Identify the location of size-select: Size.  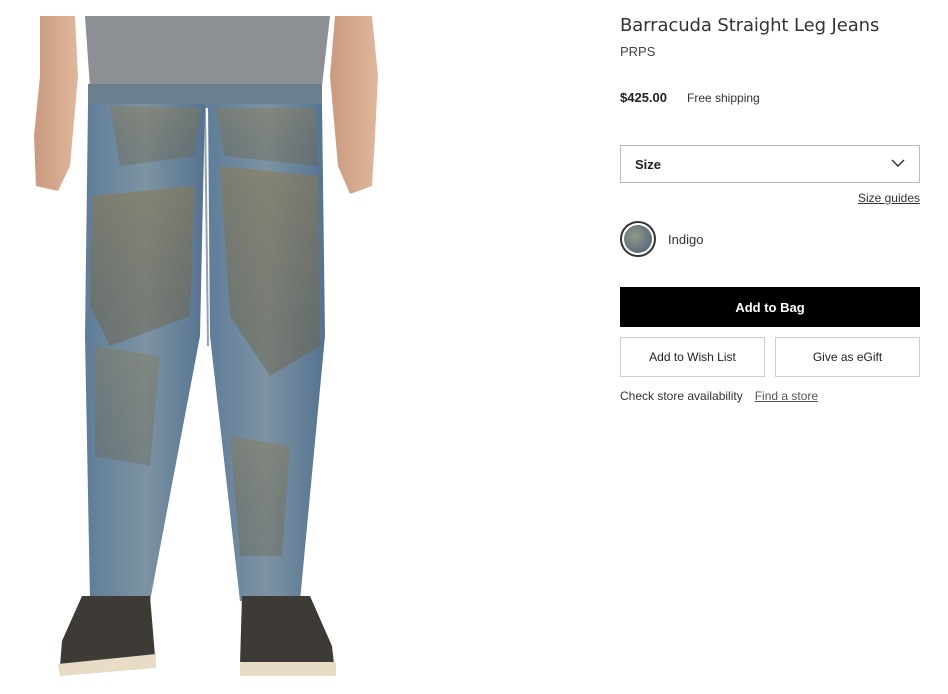
(770, 164).